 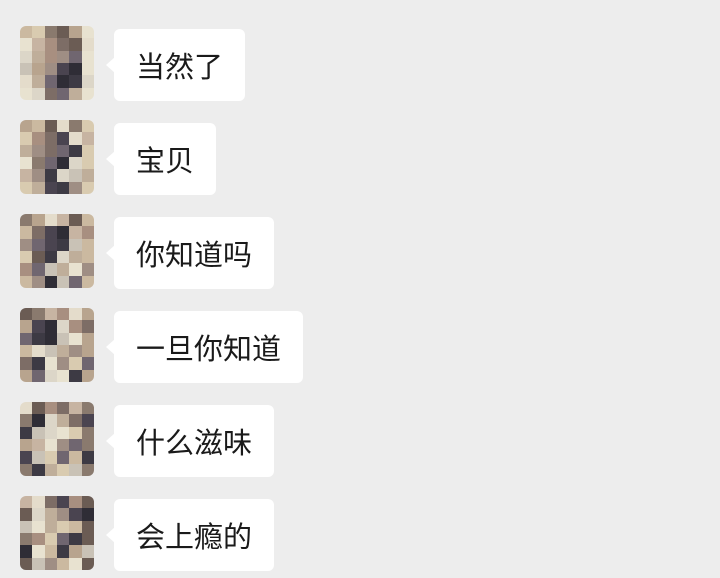 I want to click on message-bubble: 当然了, so click(x=175, y=65).